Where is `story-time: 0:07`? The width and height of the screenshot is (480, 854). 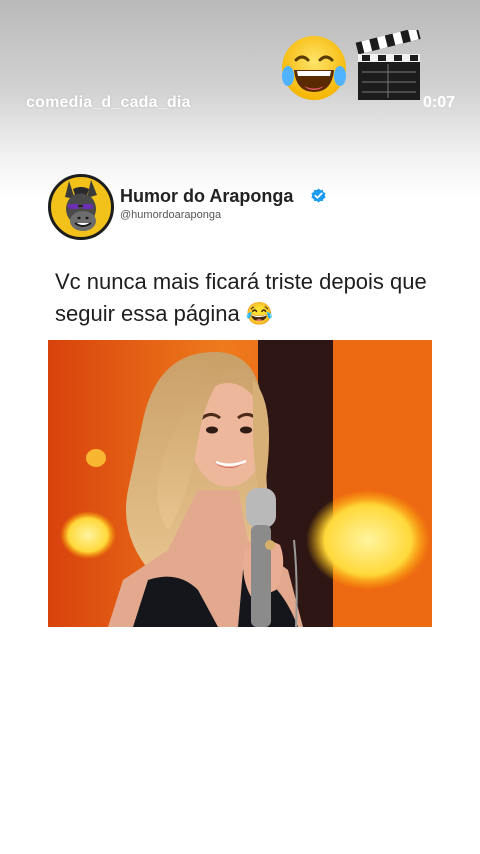
story-time: 0:07 is located at coordinates (438, 102).